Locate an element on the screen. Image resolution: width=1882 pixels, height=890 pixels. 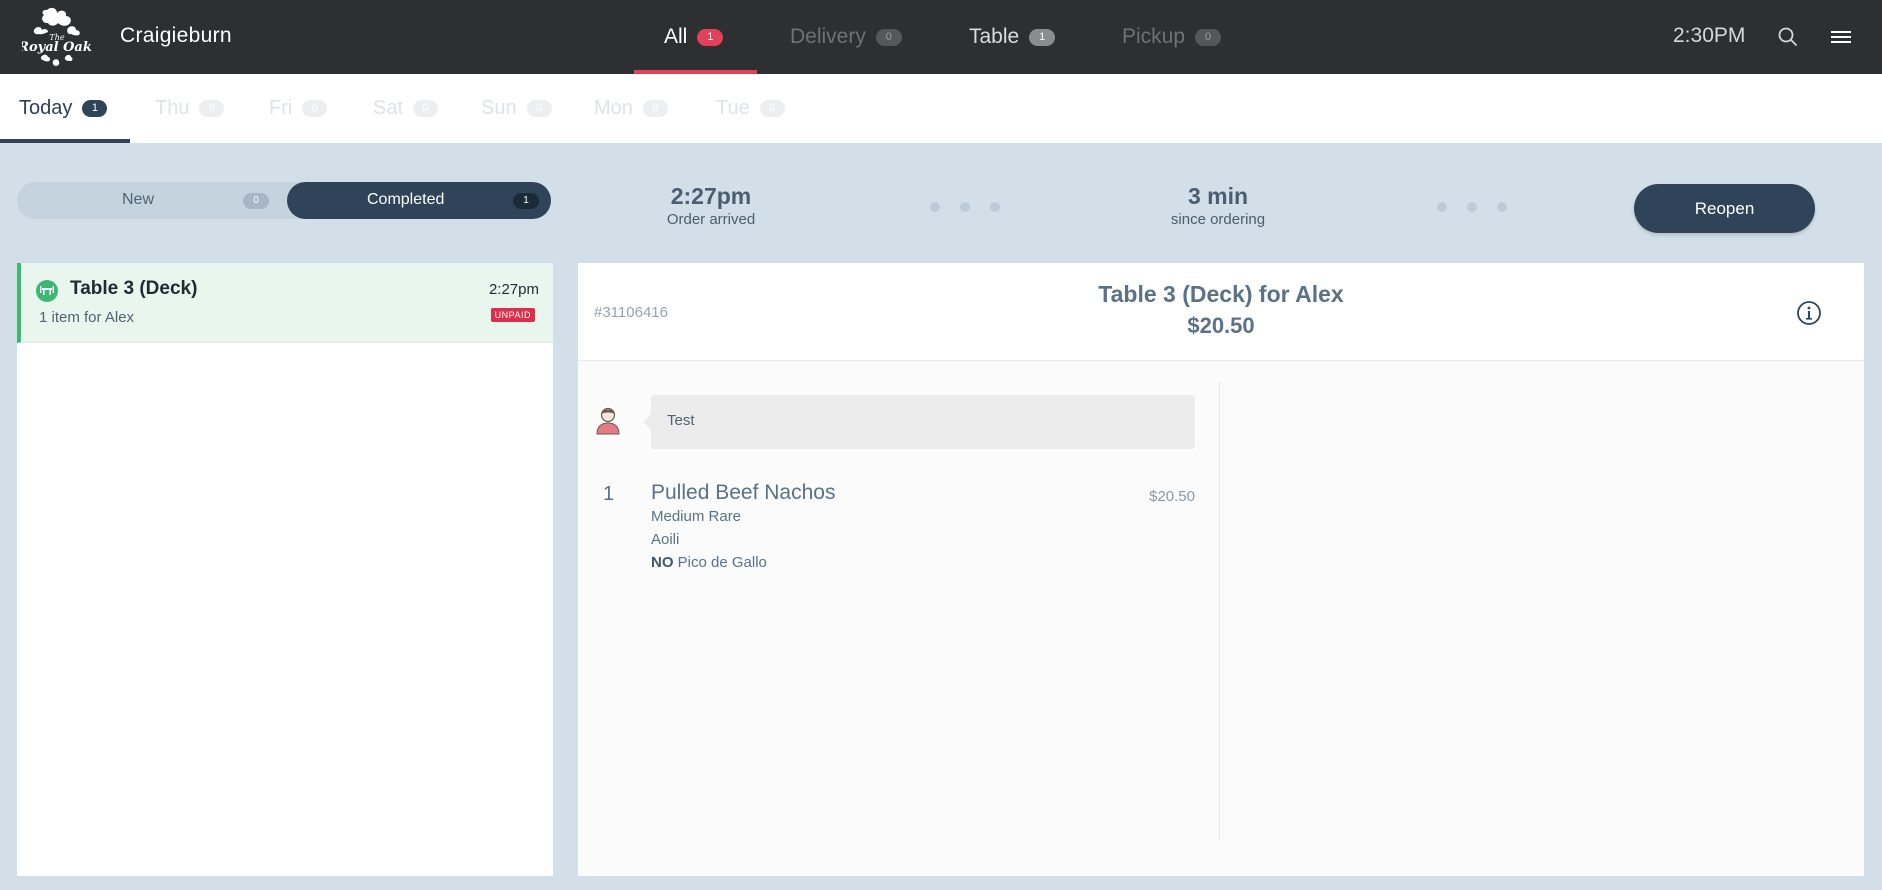
info-icon is located at coordinates (1809, 313).